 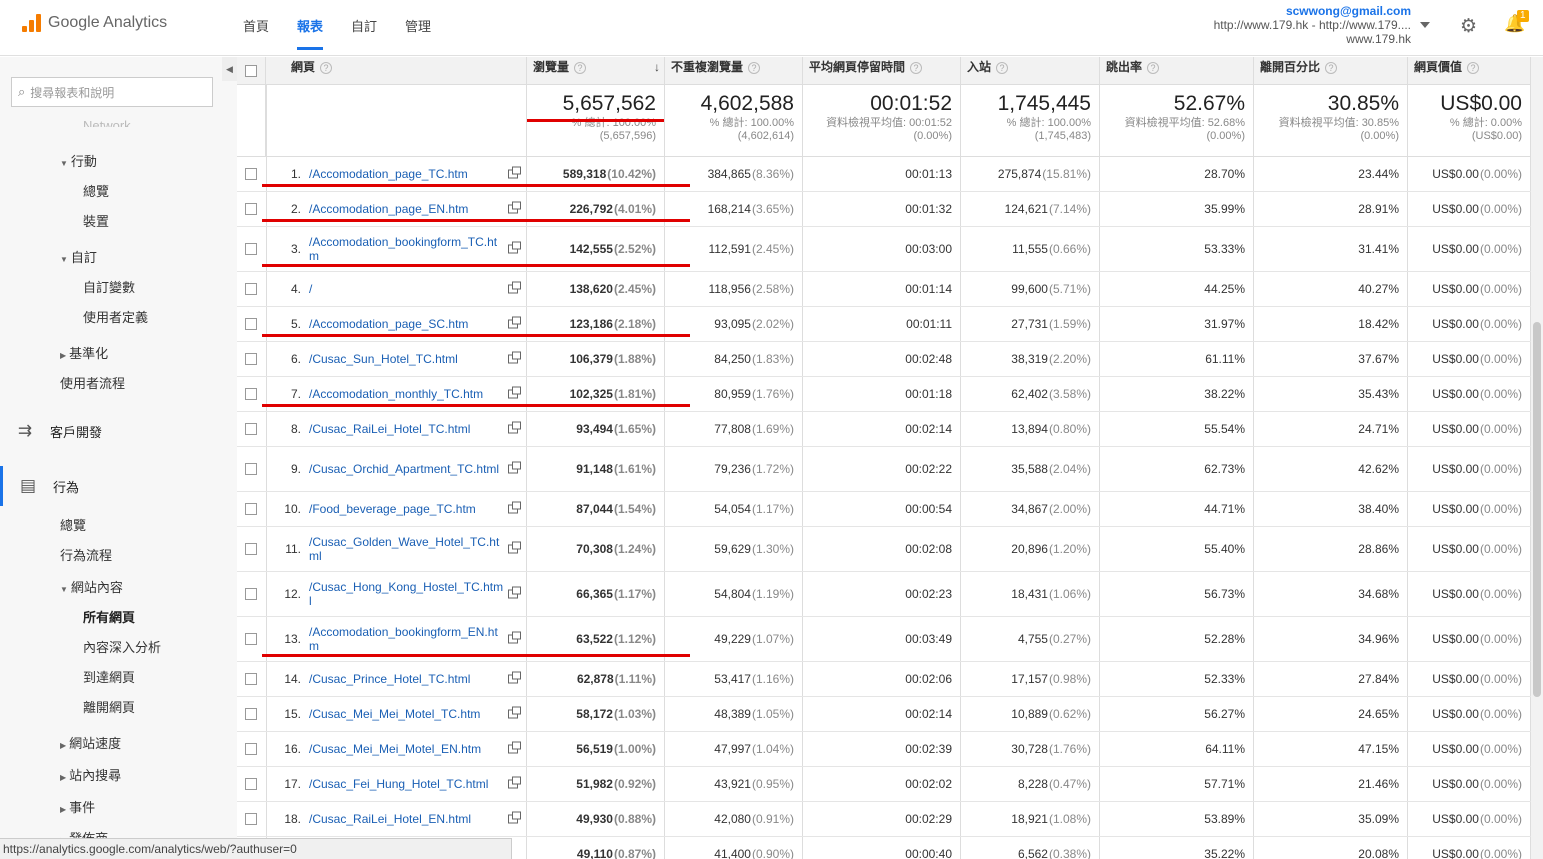 I want to click on sidebar-item-exit-pages: 離開網頁, so click(x=109, y=706).